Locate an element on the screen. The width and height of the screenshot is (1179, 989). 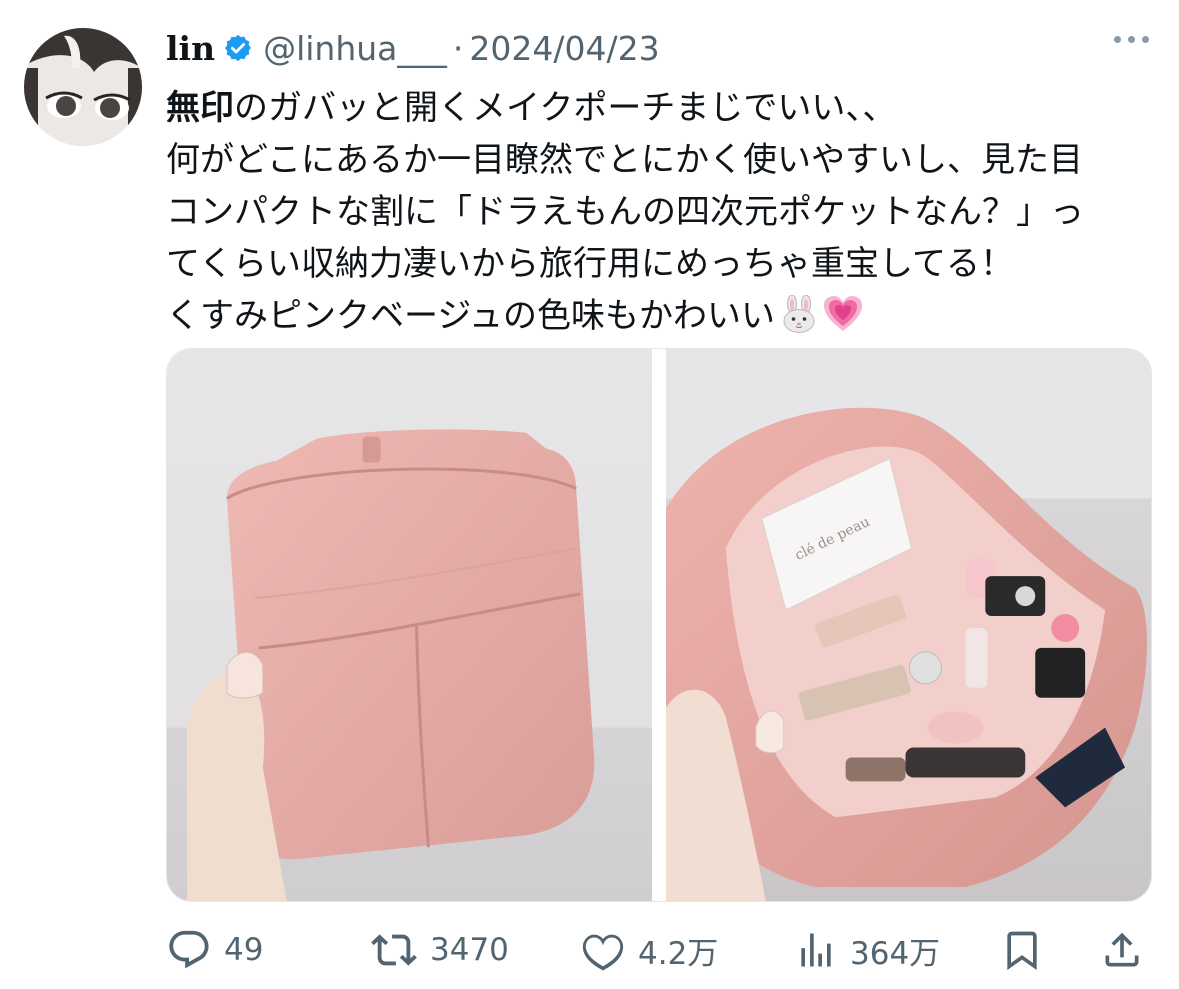
tweet-text-bold: 無印 is located at coordinates (200, 108).